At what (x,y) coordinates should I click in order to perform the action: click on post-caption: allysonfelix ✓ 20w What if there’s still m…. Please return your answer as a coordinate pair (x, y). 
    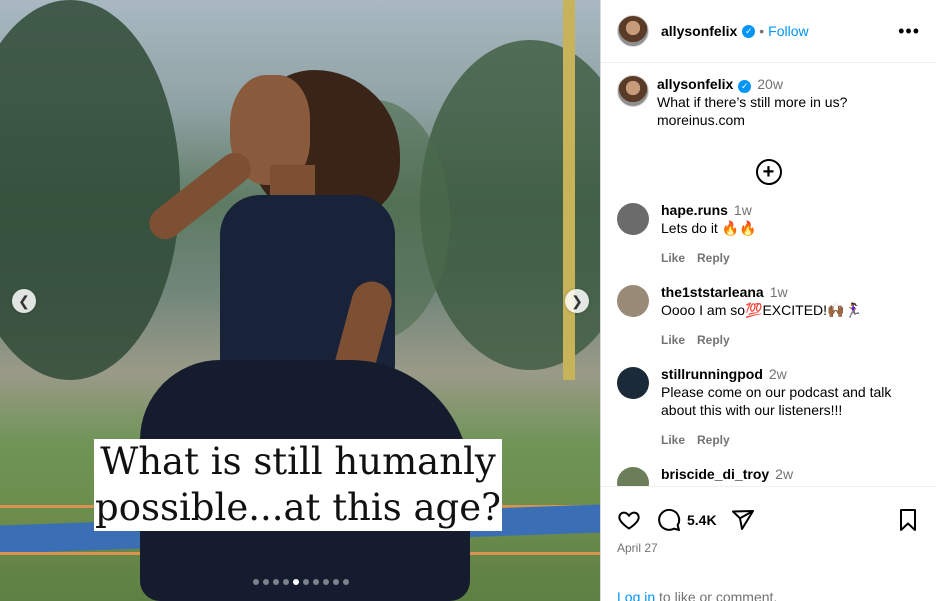
    Looking at the image, I should click on (768, 96).